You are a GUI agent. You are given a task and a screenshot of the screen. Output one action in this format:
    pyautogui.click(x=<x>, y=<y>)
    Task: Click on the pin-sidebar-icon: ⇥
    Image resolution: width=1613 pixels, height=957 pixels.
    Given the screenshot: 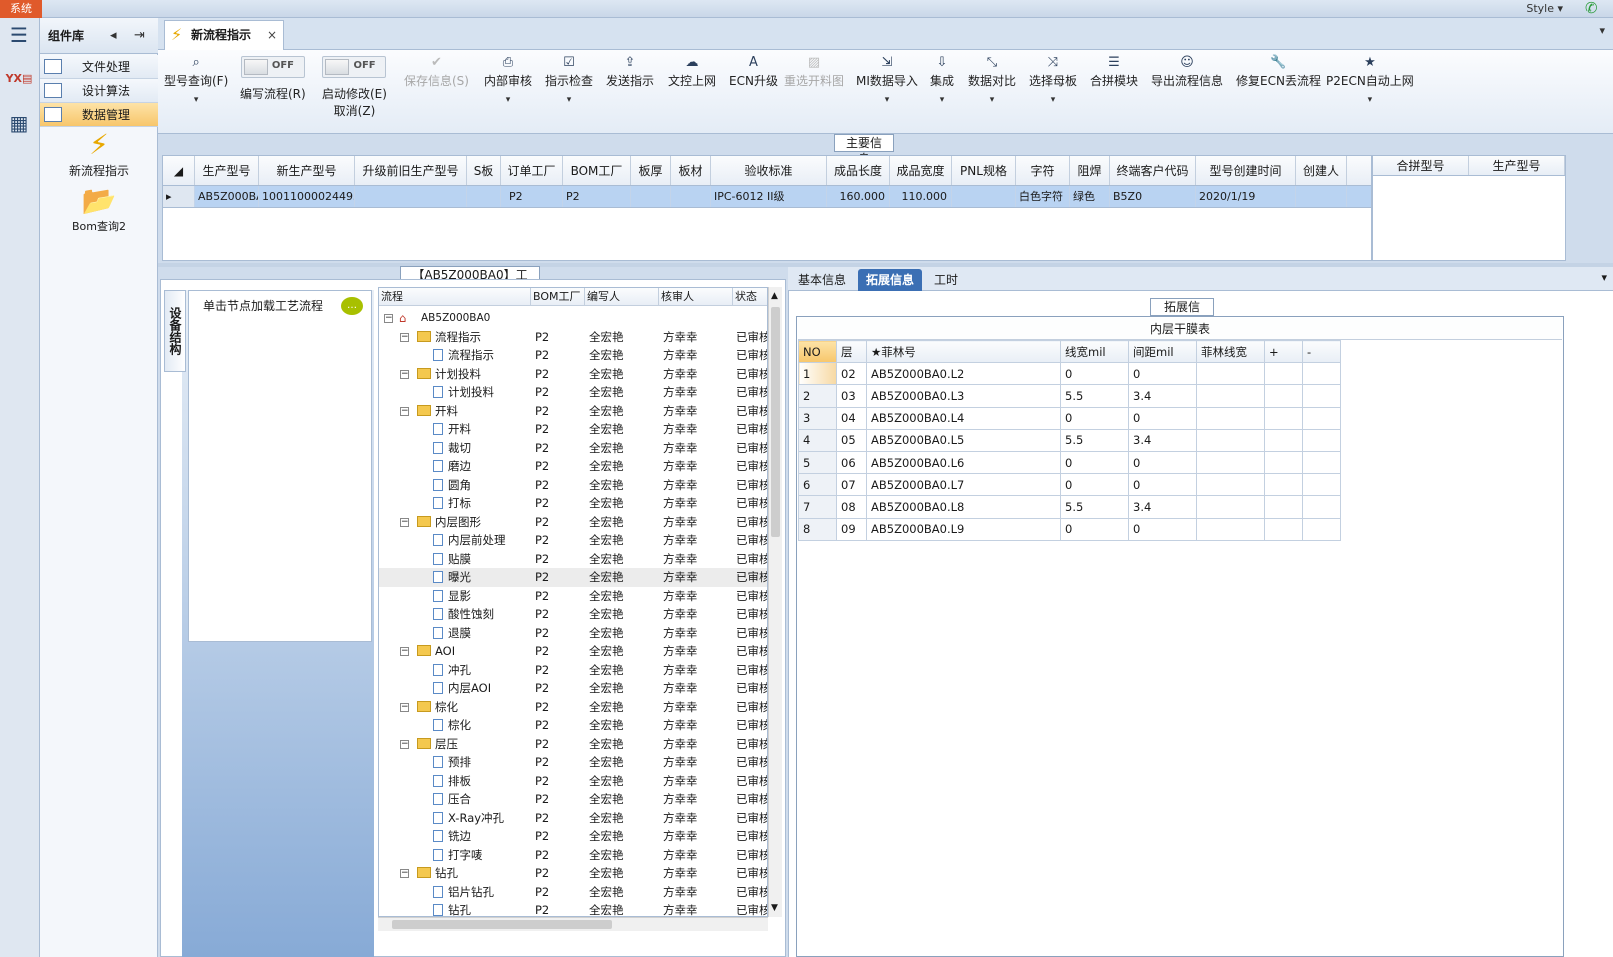 What is the action you would take?
    pyautogui.click(x=139, y=35)
    